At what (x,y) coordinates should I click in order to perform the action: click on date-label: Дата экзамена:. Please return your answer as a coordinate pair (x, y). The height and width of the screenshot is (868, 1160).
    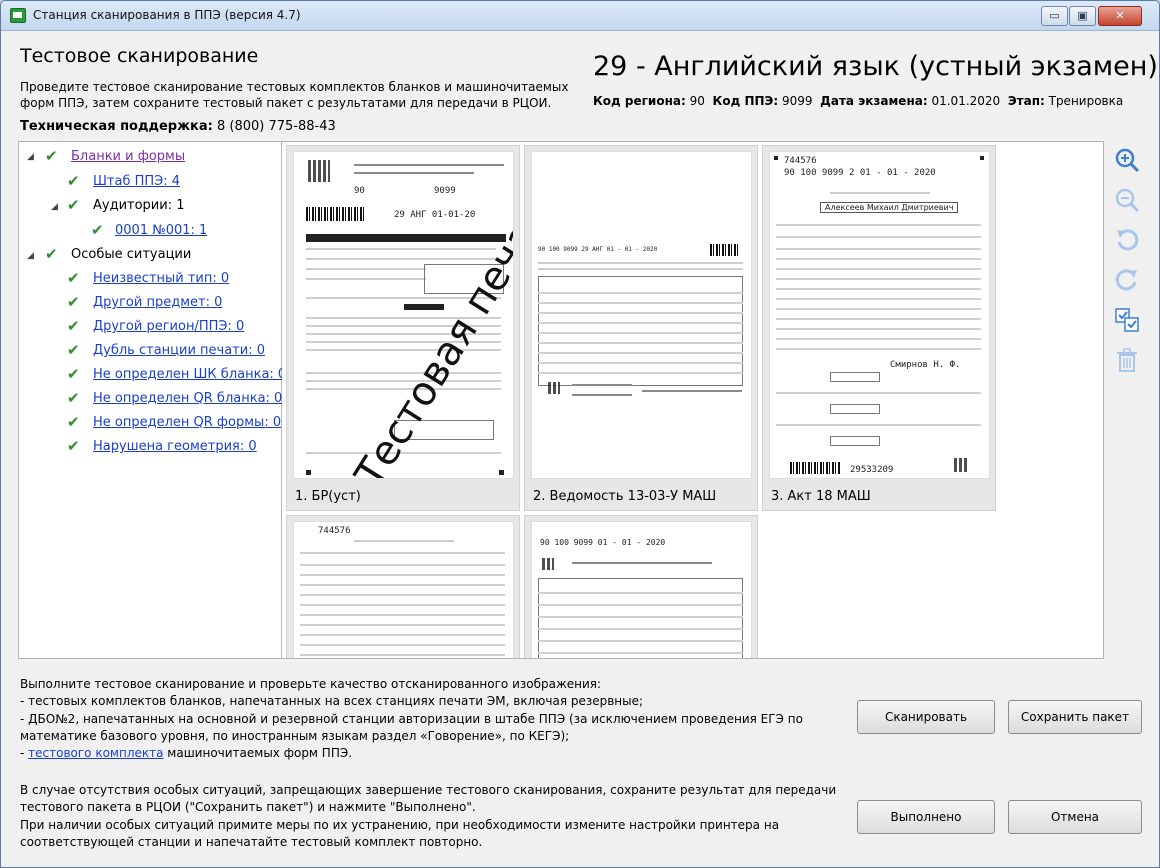
    Looking at the image, I should click on (874, 101).